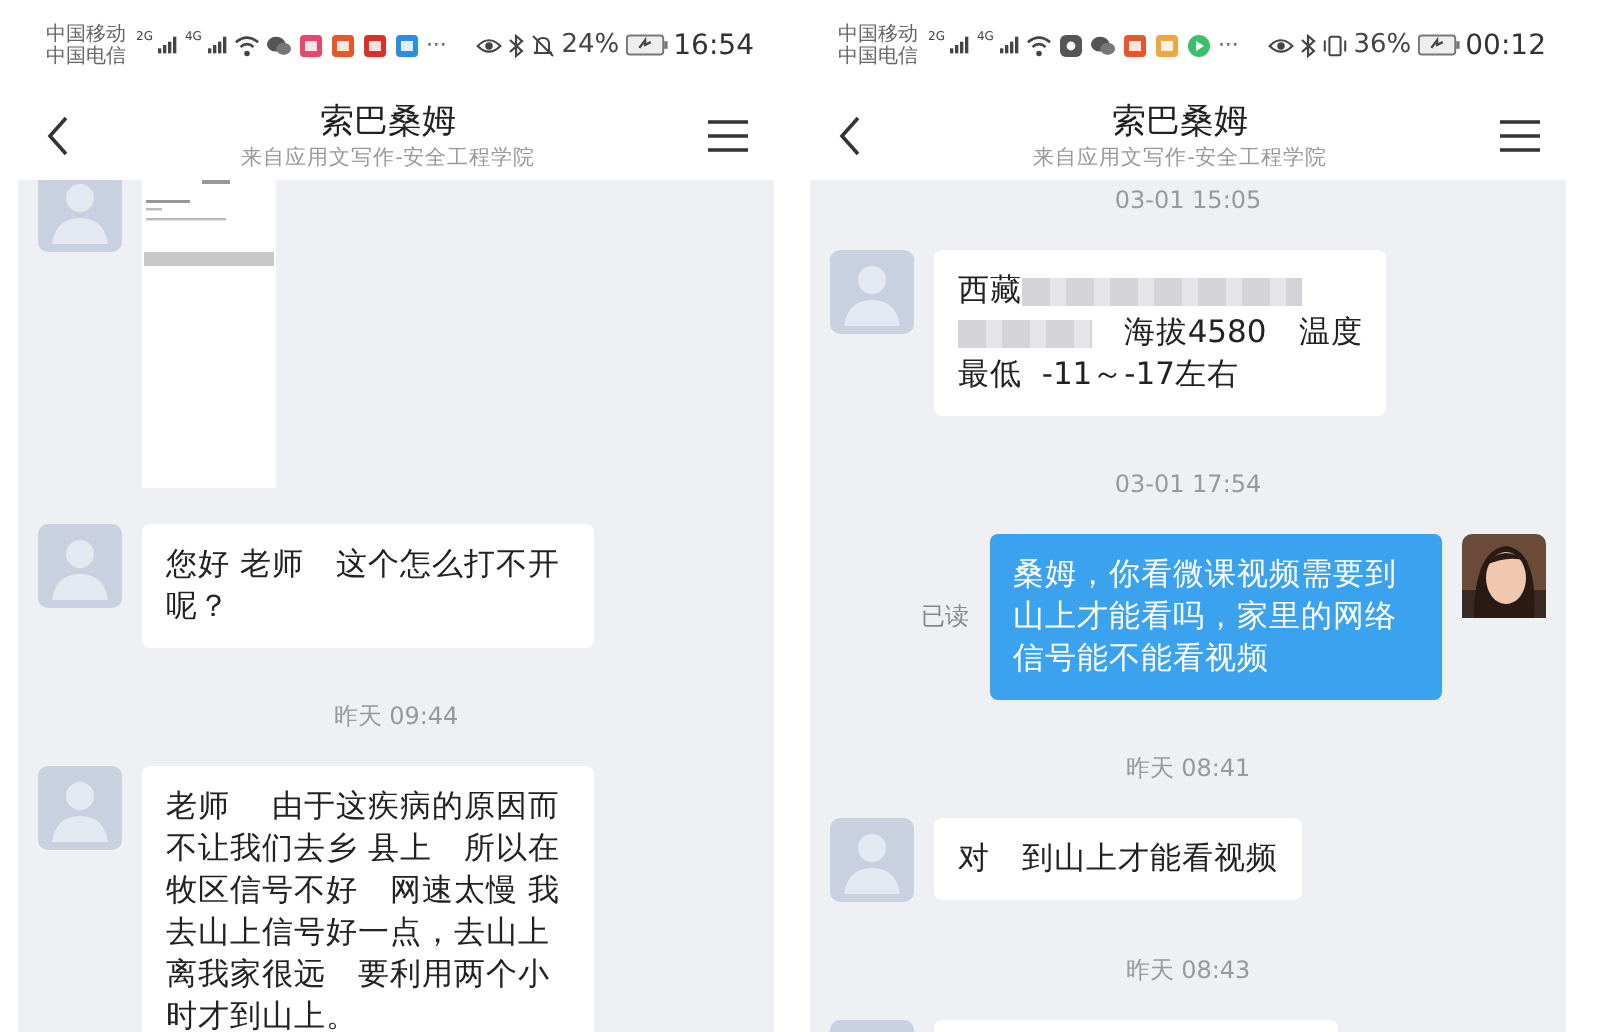  What do you see at coordinates (1334, 45) in the screenshot?
I see `vibrate-icon` at bounding box center [1334, 45].